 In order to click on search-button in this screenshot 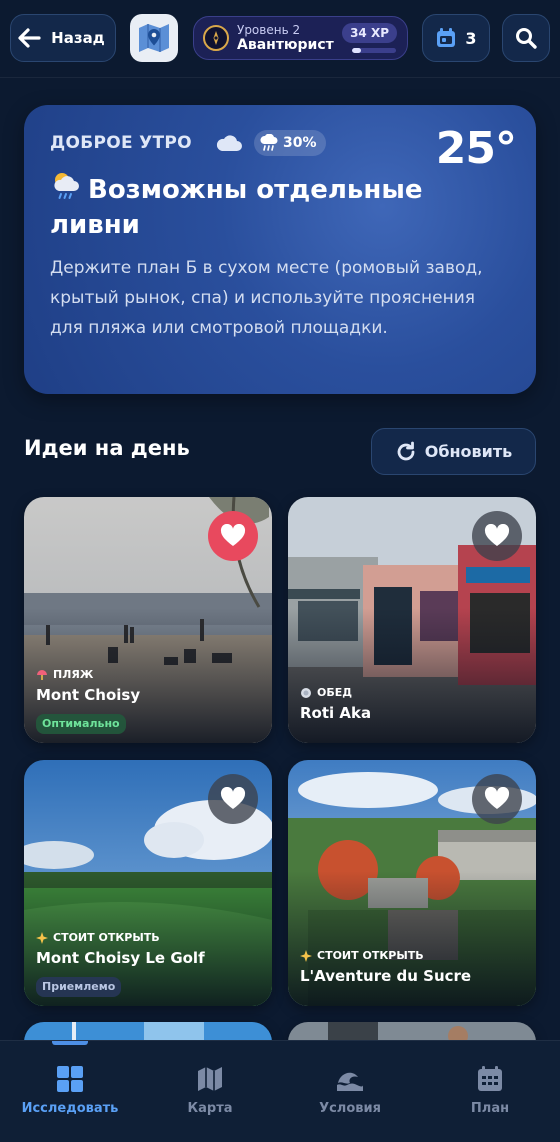, I will do `click(526, 38)`.